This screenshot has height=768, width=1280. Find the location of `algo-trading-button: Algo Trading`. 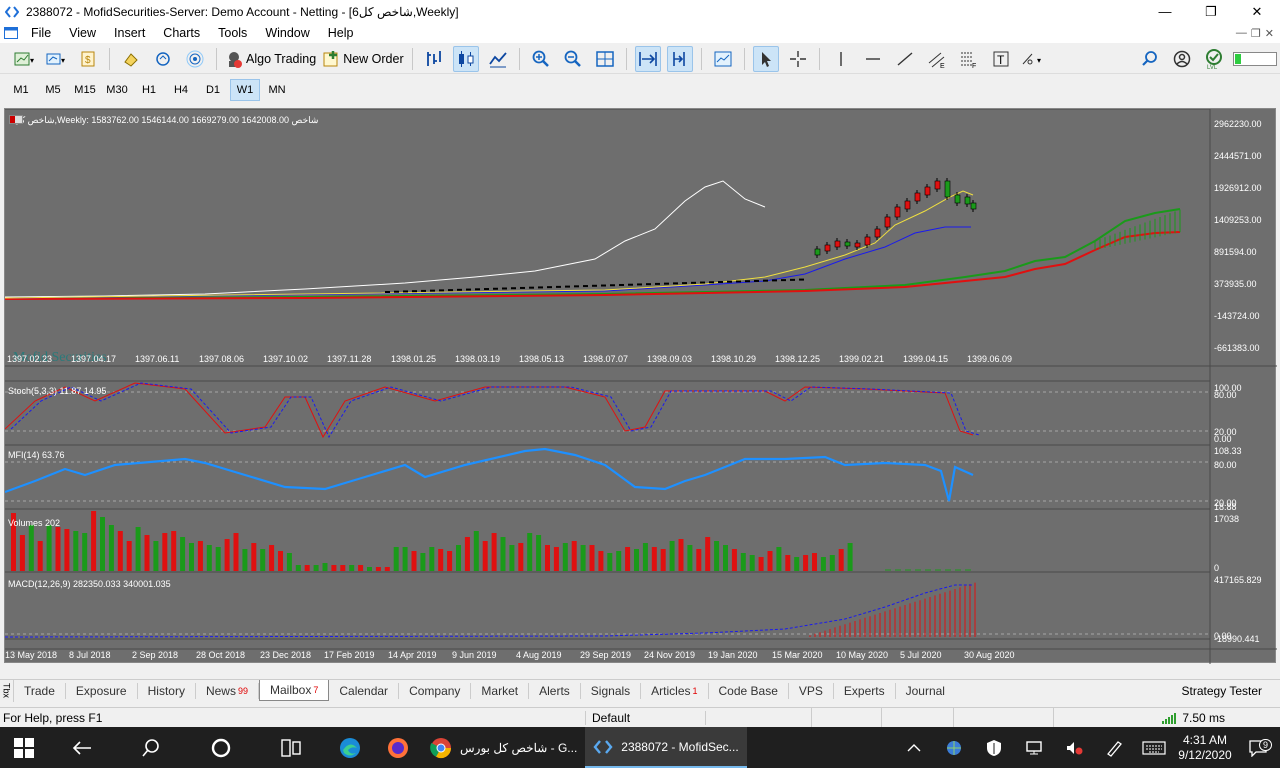

algo-trading-button: Algo Trading is located at coordinates (270, 59).